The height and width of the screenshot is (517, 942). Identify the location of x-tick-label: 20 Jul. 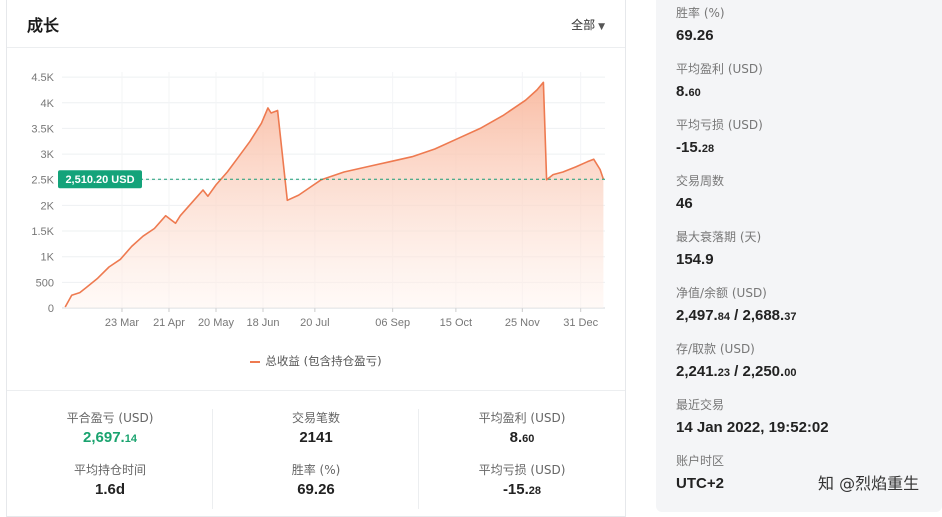
(314, 323).